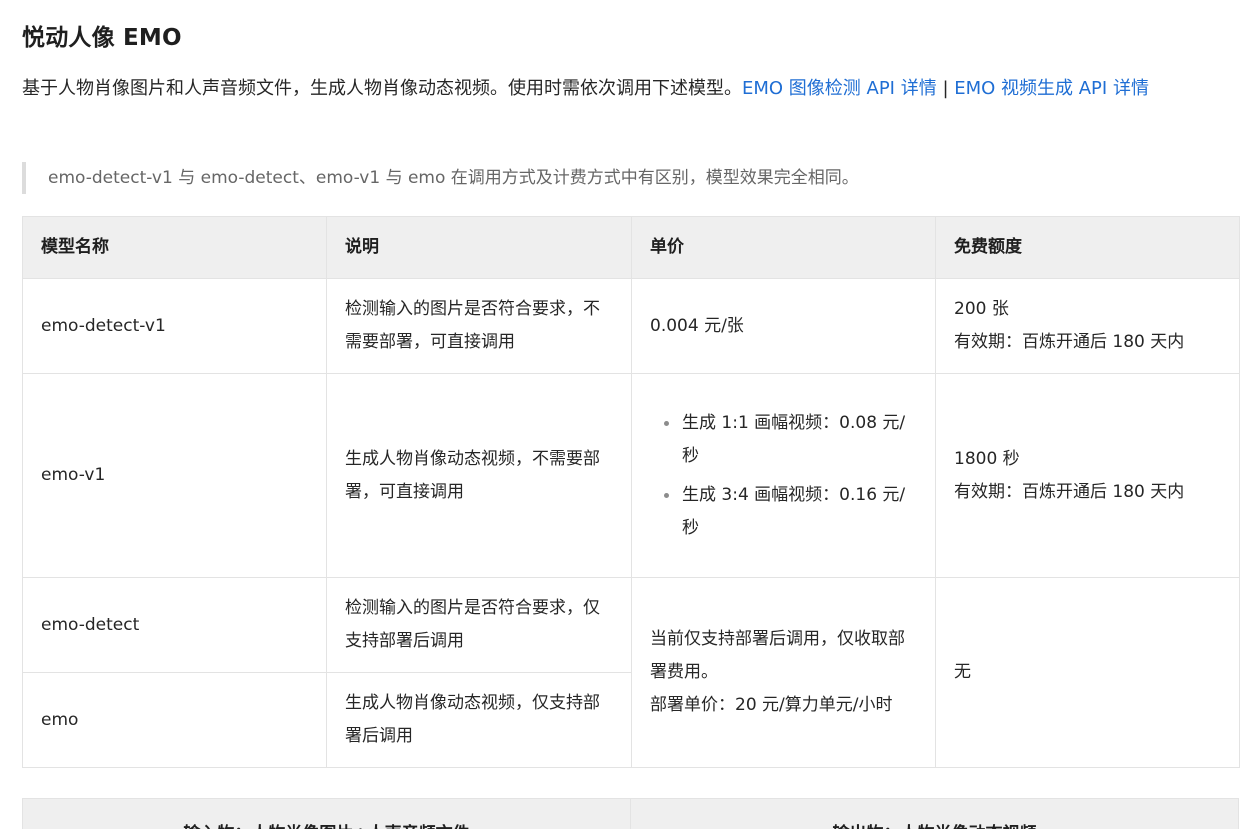  What do you see at coordinates (326, 813) in the screenshot?
I see `io-input-header: 输入物：人物肖像图片+人声音频文件` at bounding box center [326, 813].